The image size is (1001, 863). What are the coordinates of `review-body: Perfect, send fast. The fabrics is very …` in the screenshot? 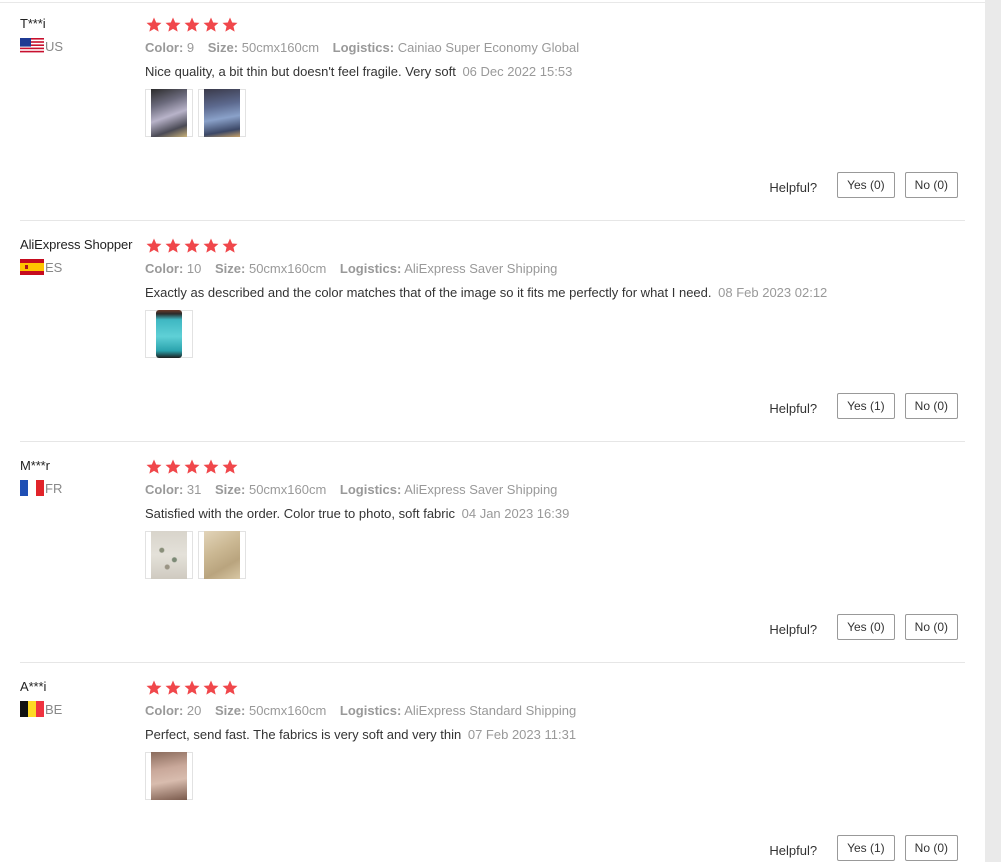 It's located at (303, 734).